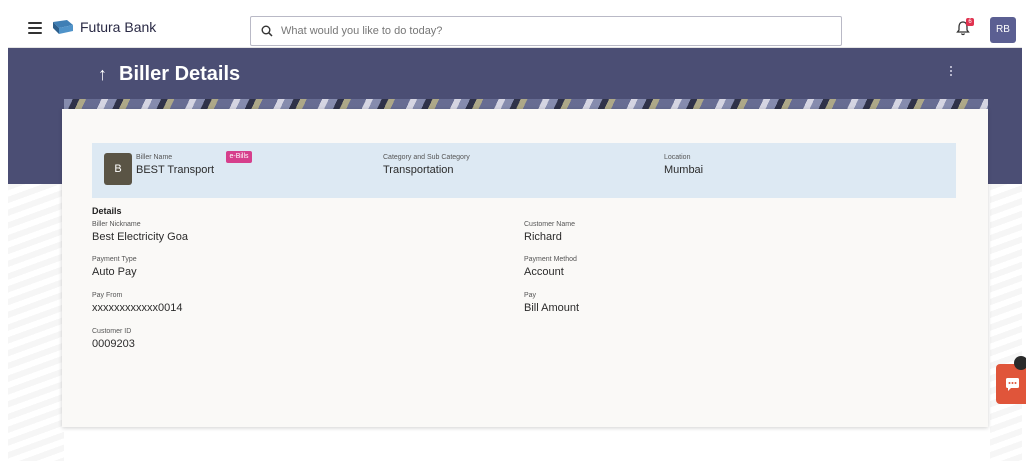  Describe the element at coordinates (426, 157) in the screenshot. I see `category-label: Category and Sub Category` at that location.